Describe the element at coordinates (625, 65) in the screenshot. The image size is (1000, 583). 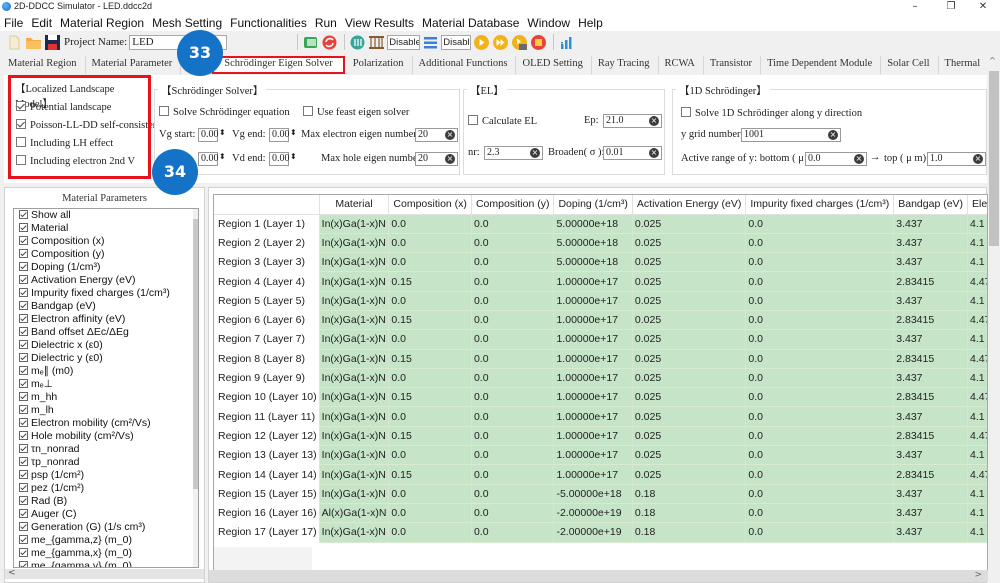
I see `tab-ray-tracing: Ray Tracing` at that location.